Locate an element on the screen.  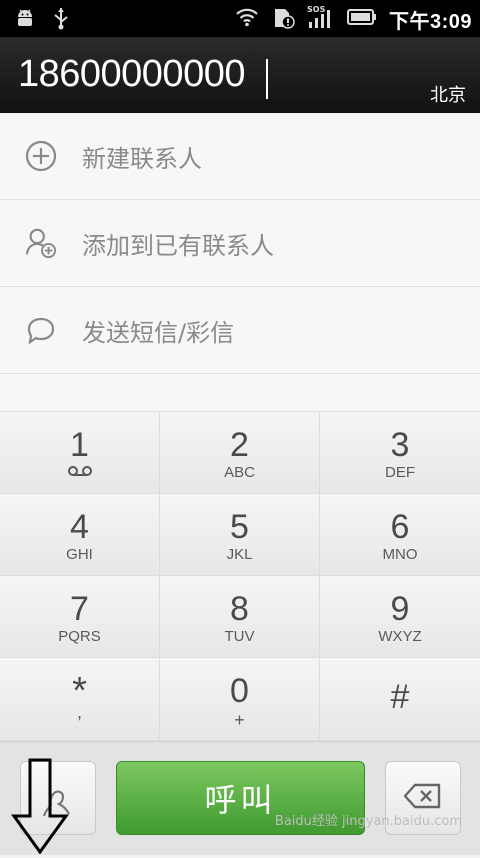
key-letters: MNO is located at coordinates (400, 554).